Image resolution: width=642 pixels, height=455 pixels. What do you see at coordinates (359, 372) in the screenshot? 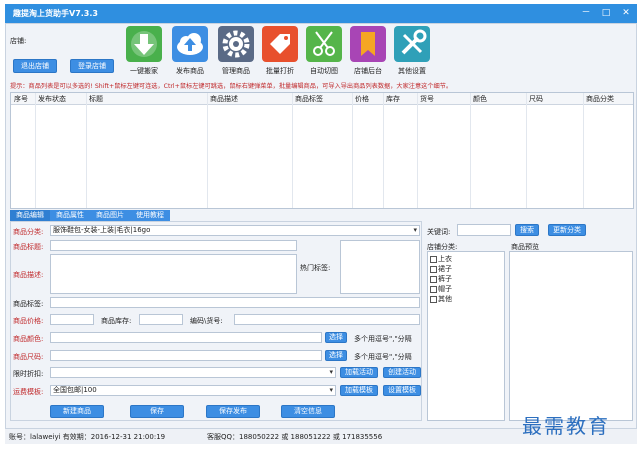
I see `load-activity-button: 加载活动` at bounding box center [359, 372].